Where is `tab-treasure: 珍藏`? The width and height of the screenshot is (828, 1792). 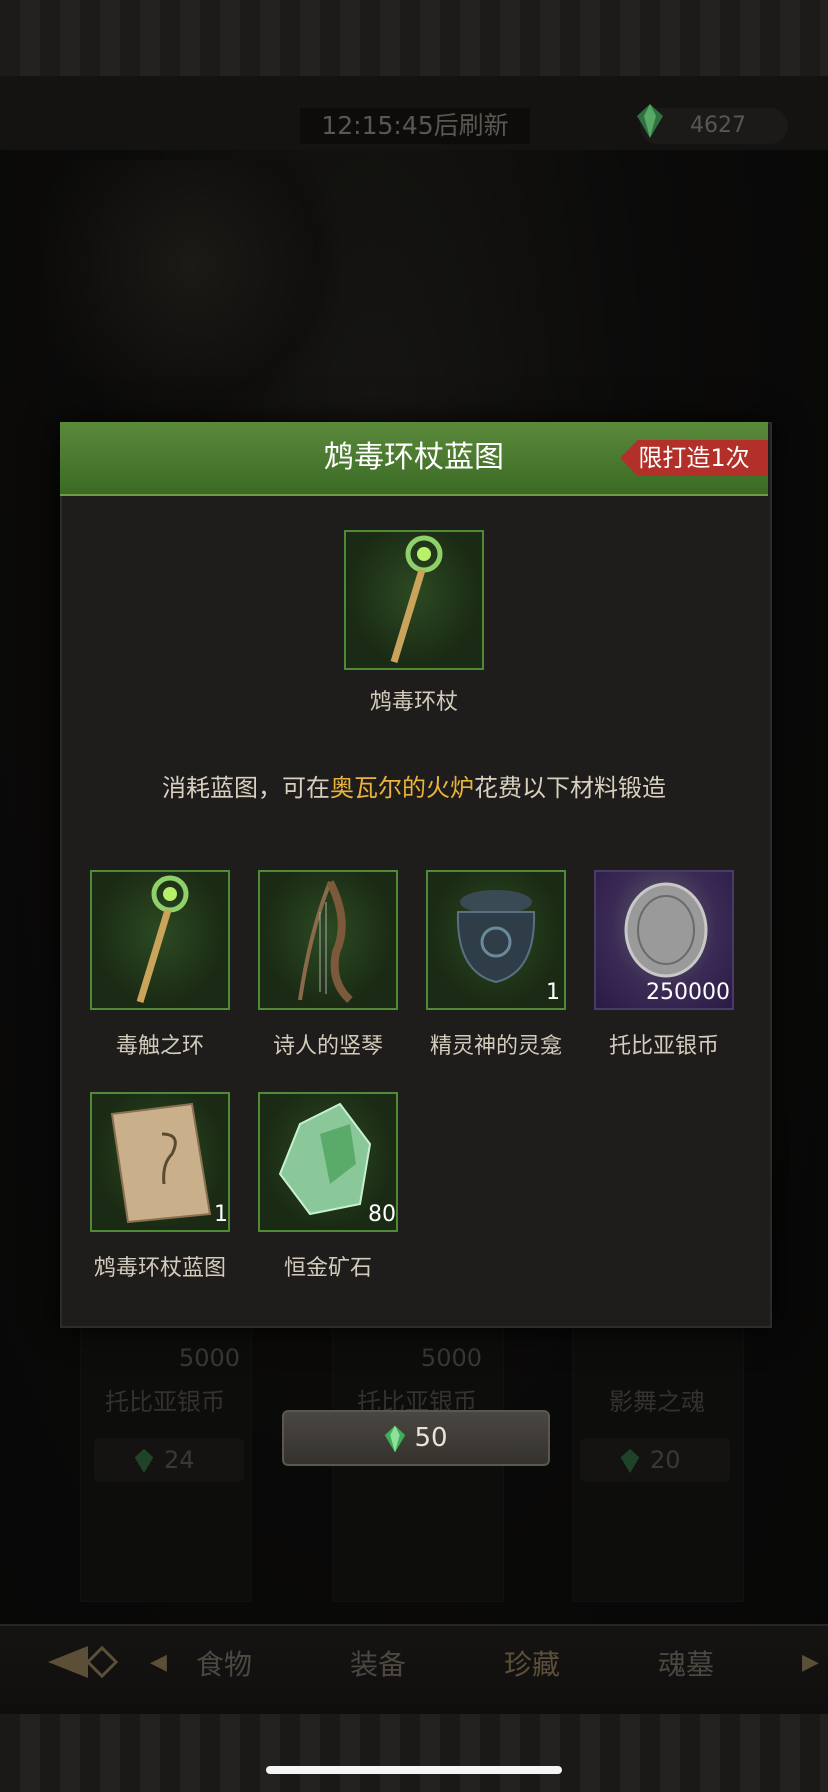 tab-treasure: 珍藏 is located at coordinates (532, 1665).